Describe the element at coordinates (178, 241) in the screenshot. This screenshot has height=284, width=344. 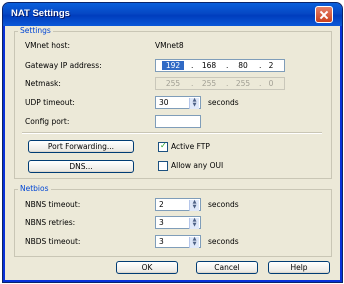
I see `nbds-timeout-field: 3 ▲ ▼` at that location.